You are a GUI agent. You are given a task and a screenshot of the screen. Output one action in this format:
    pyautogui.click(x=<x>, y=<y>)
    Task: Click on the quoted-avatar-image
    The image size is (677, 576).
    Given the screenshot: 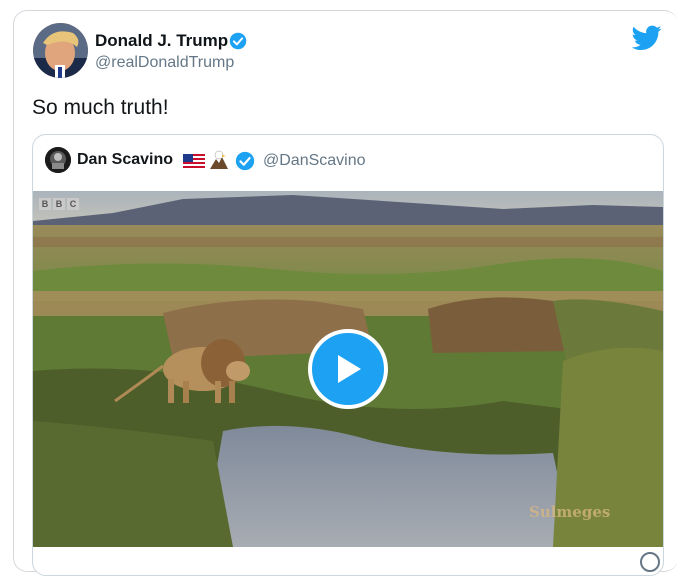 What is the action you would take?
    pyautogui.click(x=58, y=160)
    